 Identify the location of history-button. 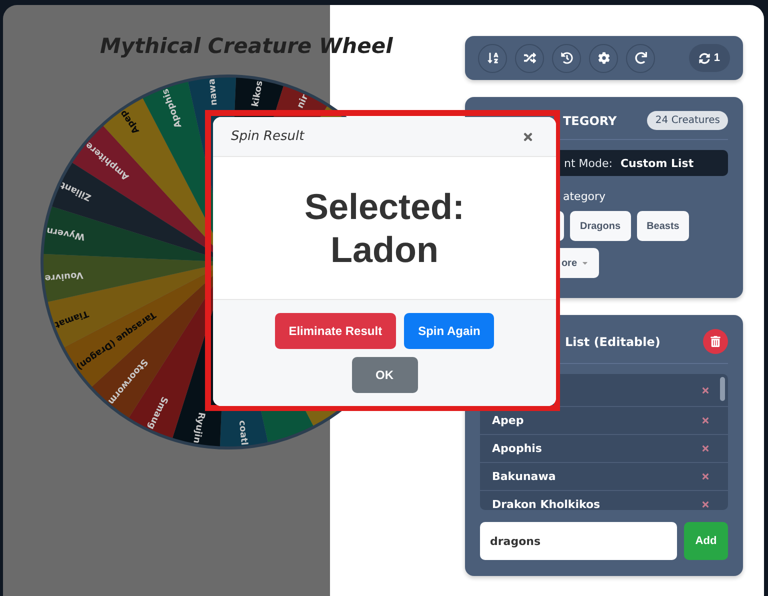
(566, 58).